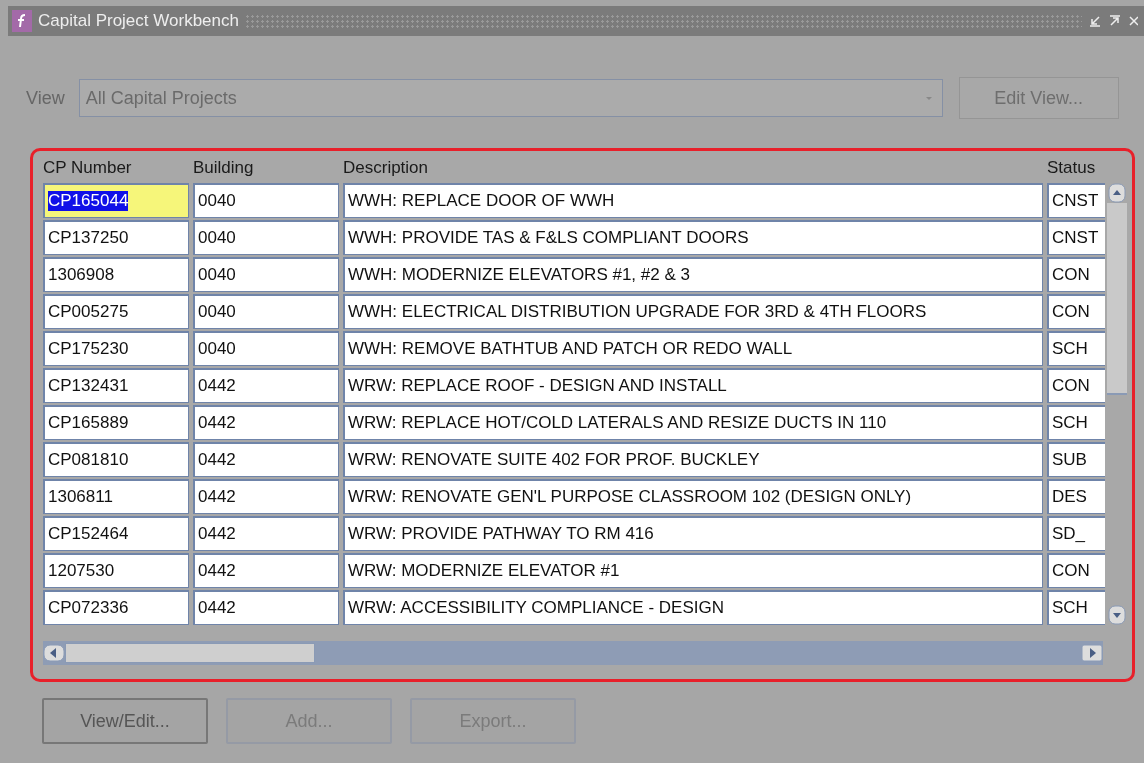 The height and width of the screenshot is (763, 1144). What do you see at coordinates (693, 570) in the screenshot?
I see `table-cell: WRW: MODERNIZE ELEVATOR #1` at bounding box center [693, 570].